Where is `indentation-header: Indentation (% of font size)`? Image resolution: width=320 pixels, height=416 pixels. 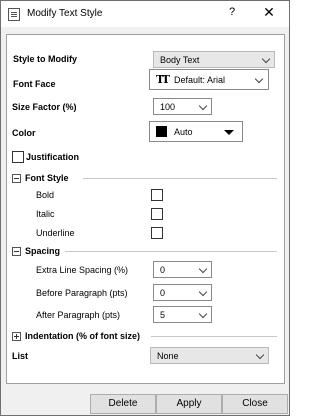 indentation-header: Indentation (% of font size) is located at coordinates (82, 336).